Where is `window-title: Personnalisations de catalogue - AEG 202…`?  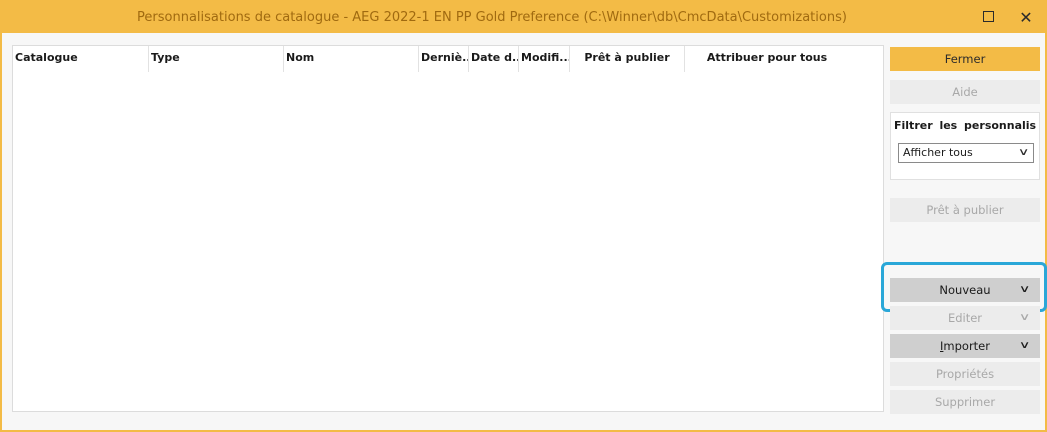
window-title: Personnalisations de catalogue - AEG 202… is located at coordinates (492, 17).